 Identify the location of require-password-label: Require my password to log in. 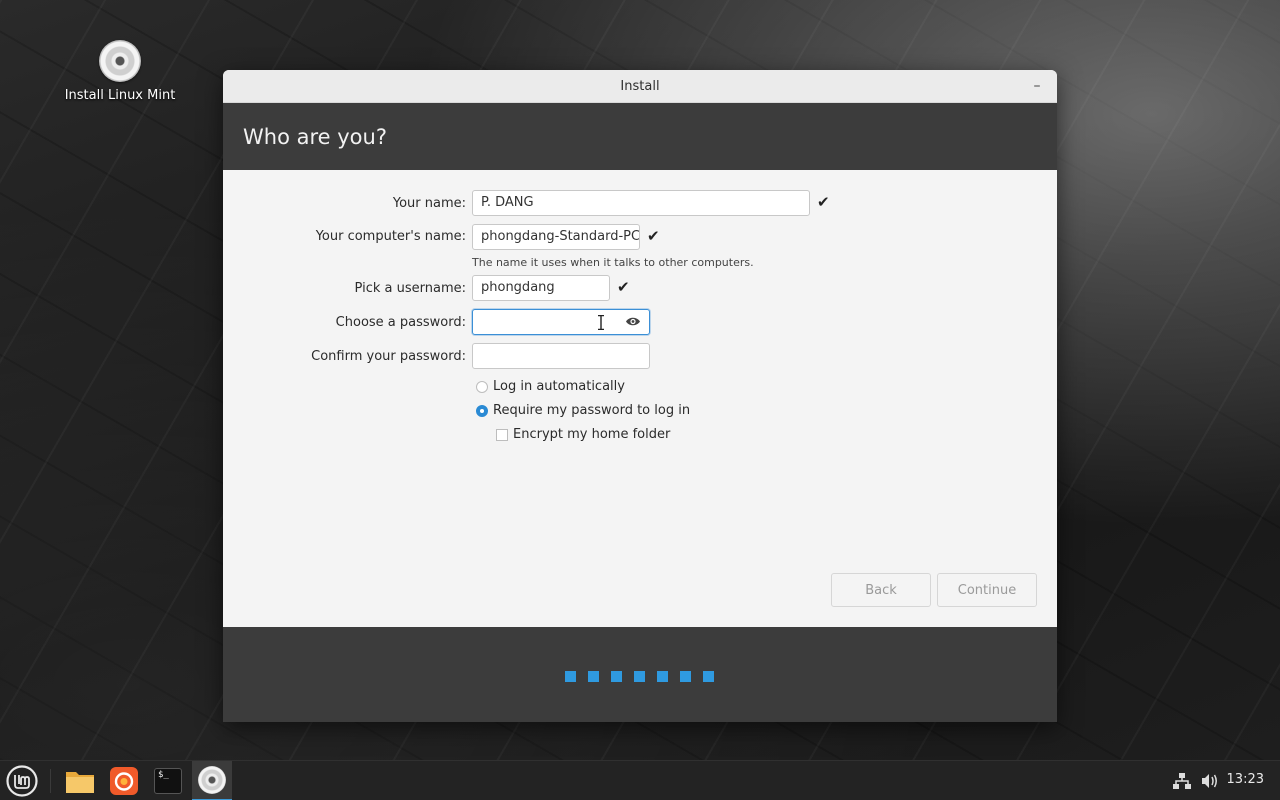
(592, 410).